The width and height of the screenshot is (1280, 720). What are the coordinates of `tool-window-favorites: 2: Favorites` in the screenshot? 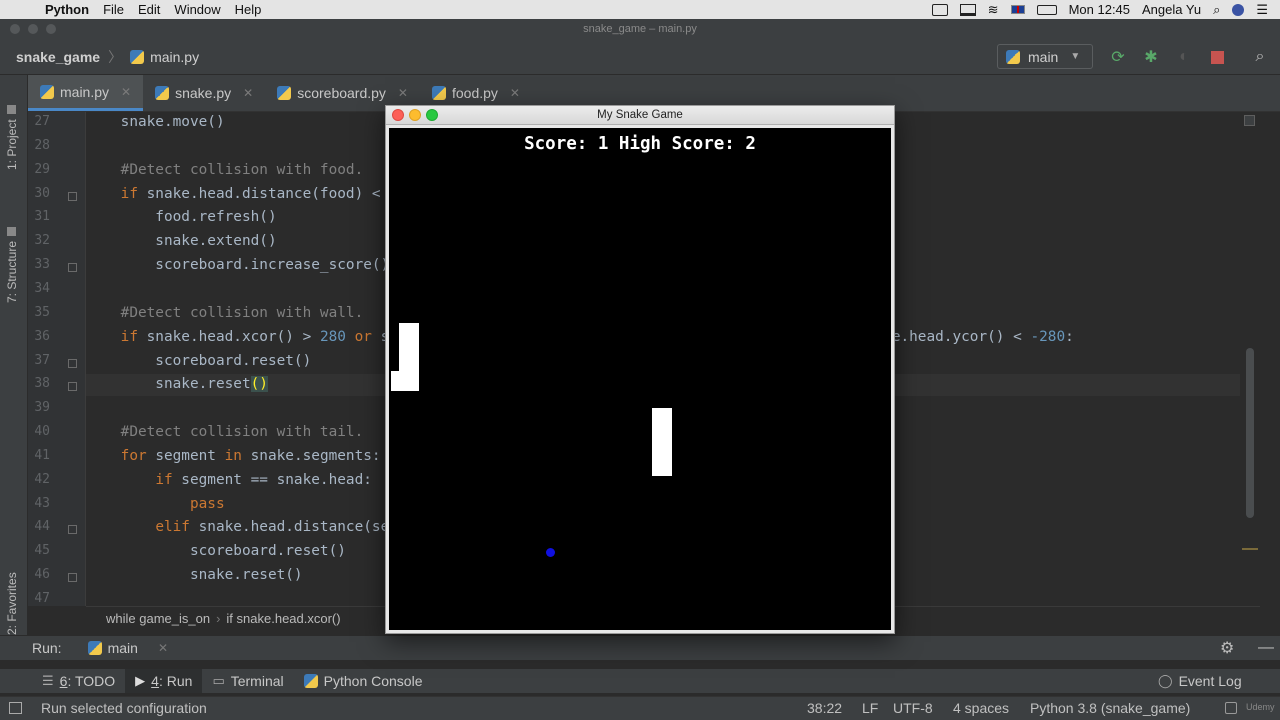 It's located at (12, 603).